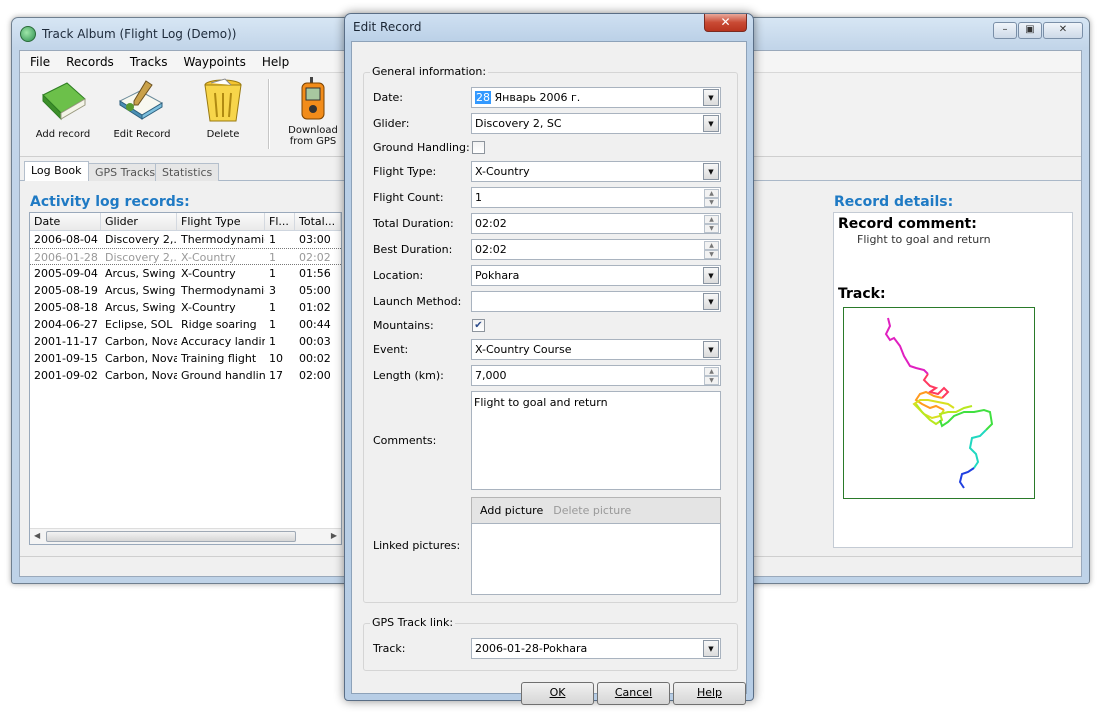  I want to click on delete-picture-button: Delete picture, so click(592, 510).